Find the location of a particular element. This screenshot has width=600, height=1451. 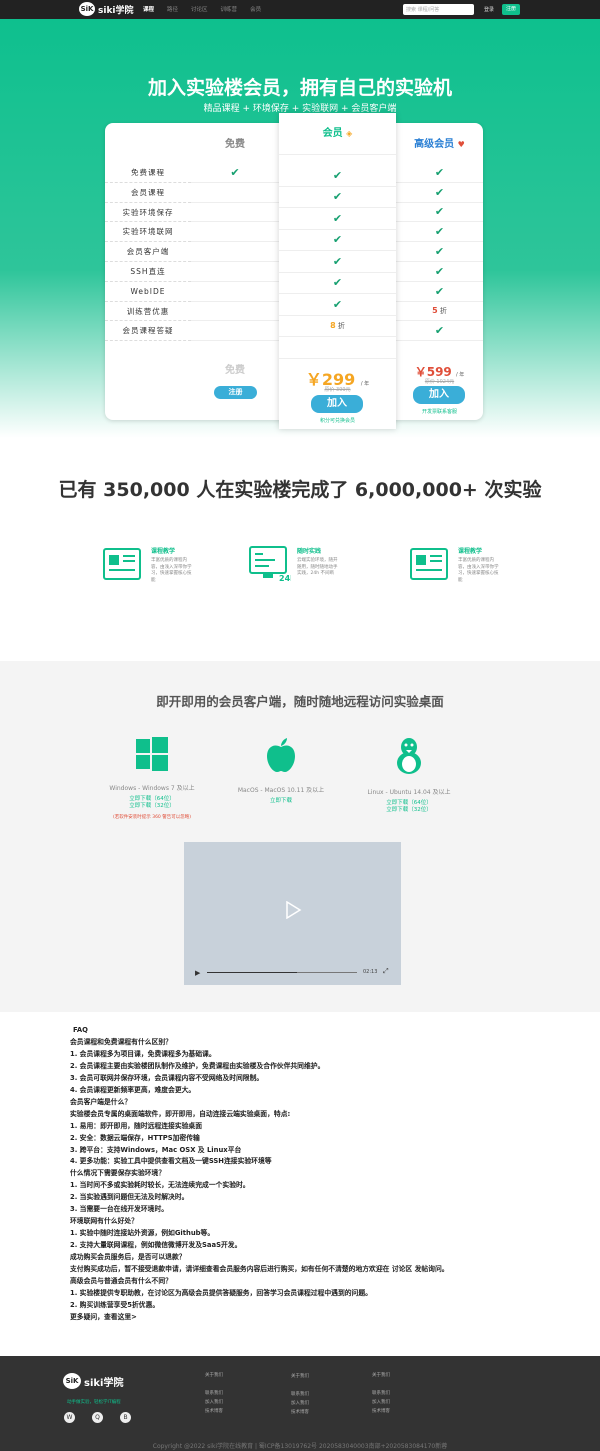

video-player: ▶ 02:13 ⤢ is located at coordinates (292, 913).